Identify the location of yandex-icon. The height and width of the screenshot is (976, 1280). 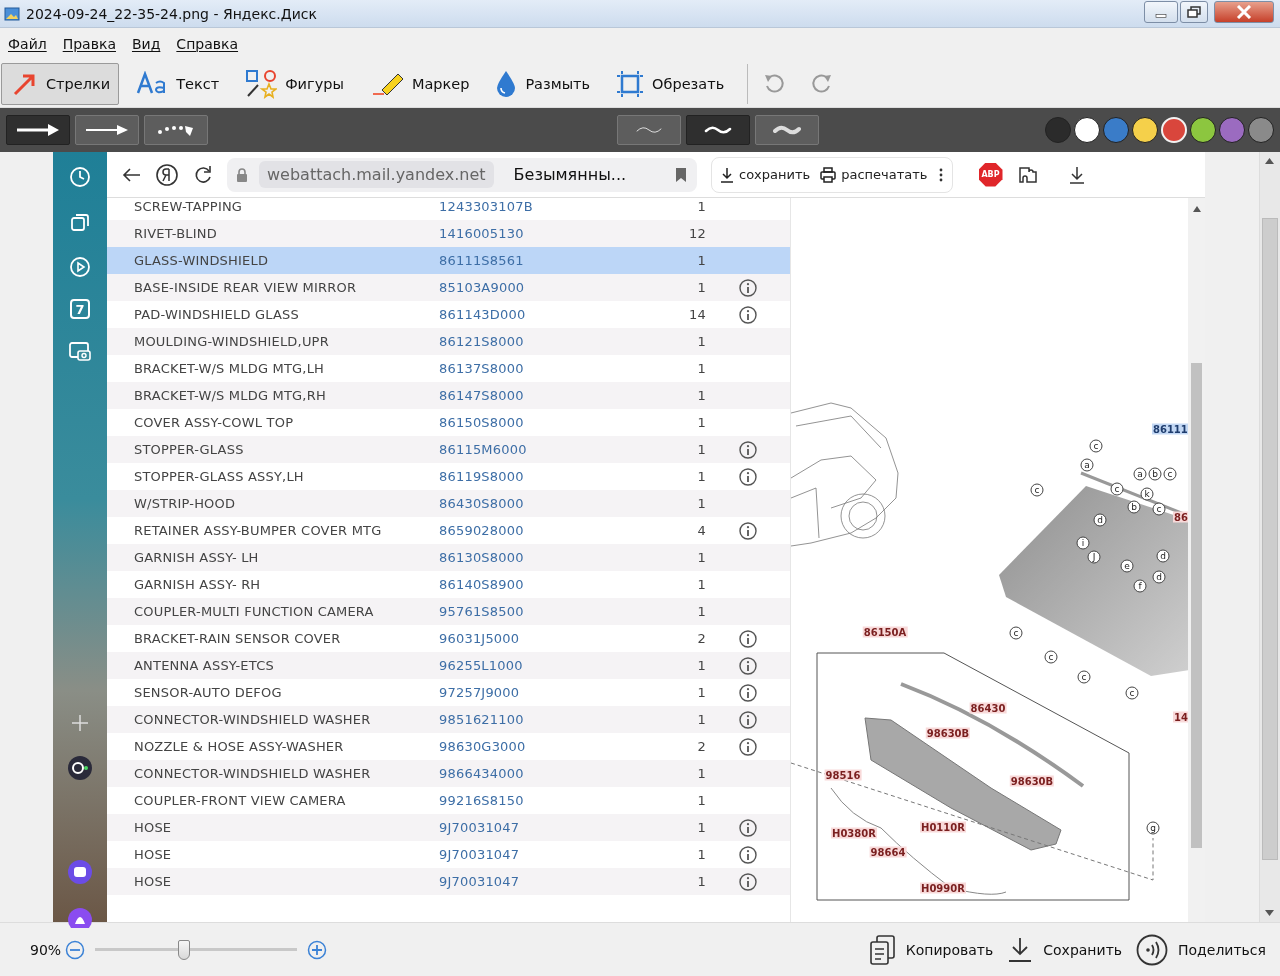
(167, 174).